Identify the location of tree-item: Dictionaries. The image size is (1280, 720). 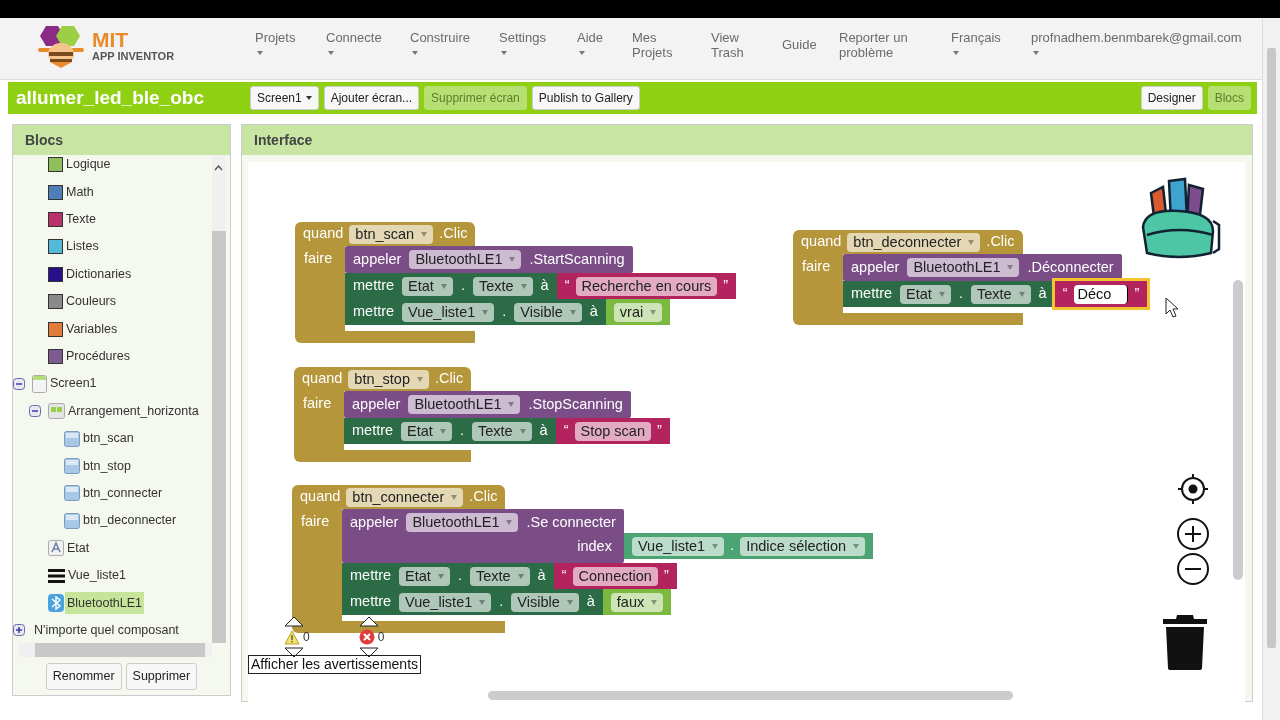
(99, 274).